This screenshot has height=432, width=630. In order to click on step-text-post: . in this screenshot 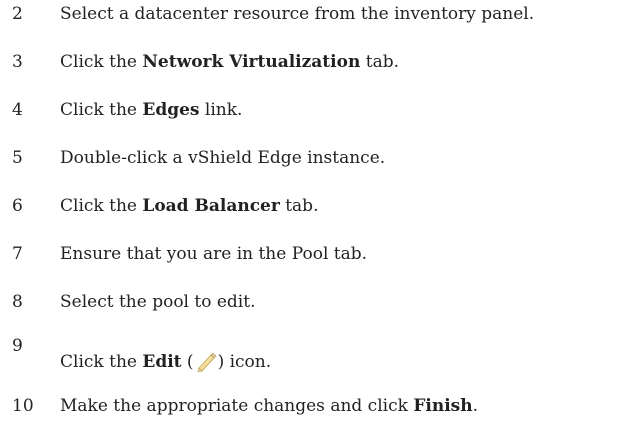, I will do `click(475, 406)`.